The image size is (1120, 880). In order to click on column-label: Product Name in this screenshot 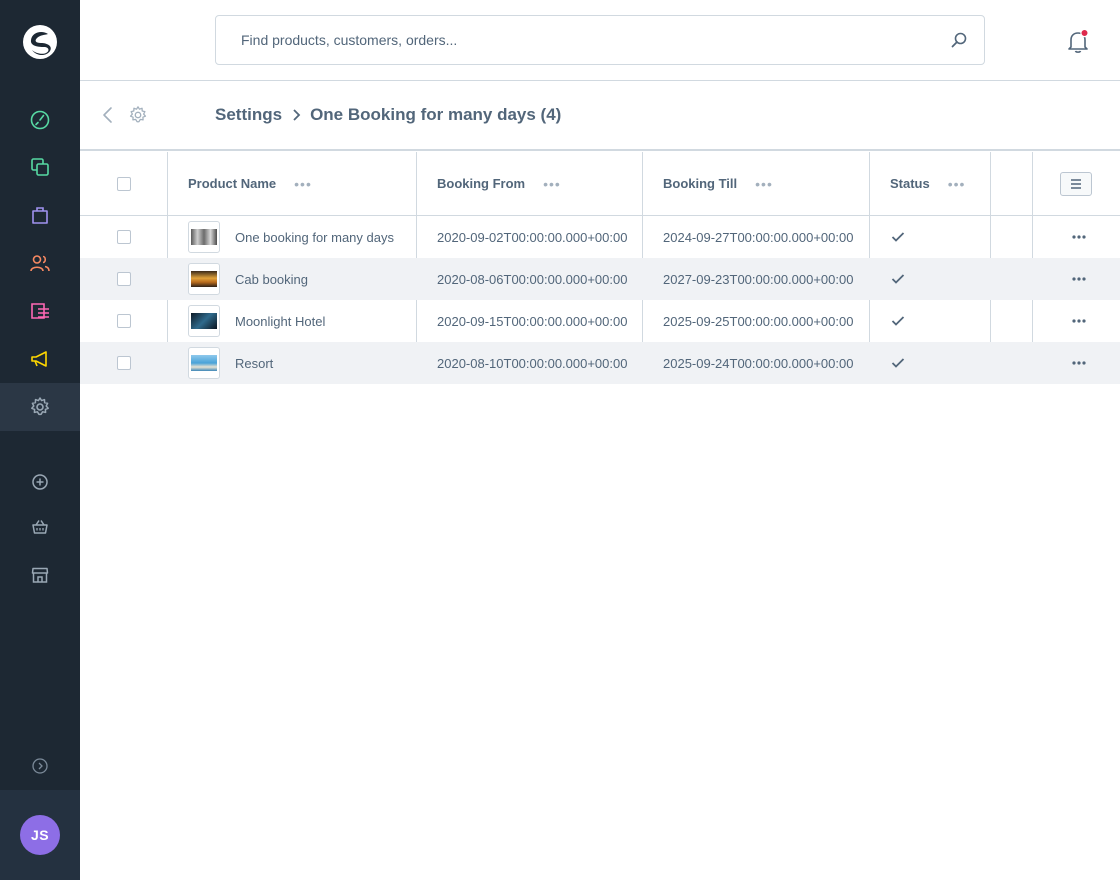, I will do `click(232, 183)`.